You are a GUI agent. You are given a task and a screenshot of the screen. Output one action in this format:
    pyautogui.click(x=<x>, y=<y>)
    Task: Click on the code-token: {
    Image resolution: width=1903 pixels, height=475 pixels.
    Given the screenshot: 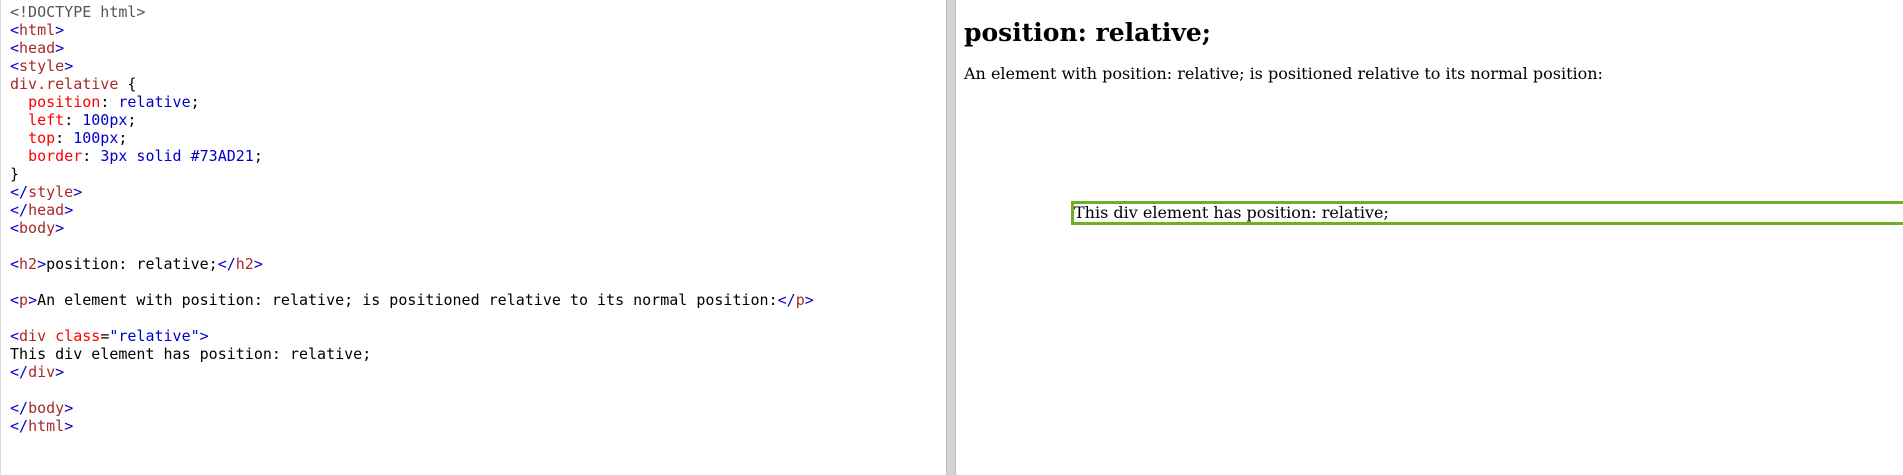 What is the action you would take?
    pyautogui.click(x=127, y=84)
    